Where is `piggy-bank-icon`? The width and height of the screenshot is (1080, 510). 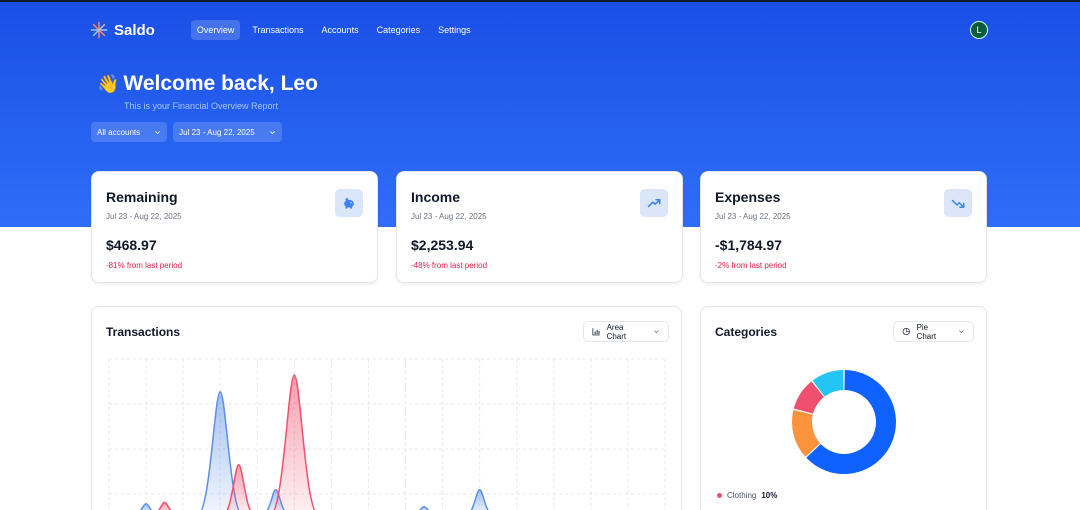 piggy-bank-icon is located at coordinates (349, 203).